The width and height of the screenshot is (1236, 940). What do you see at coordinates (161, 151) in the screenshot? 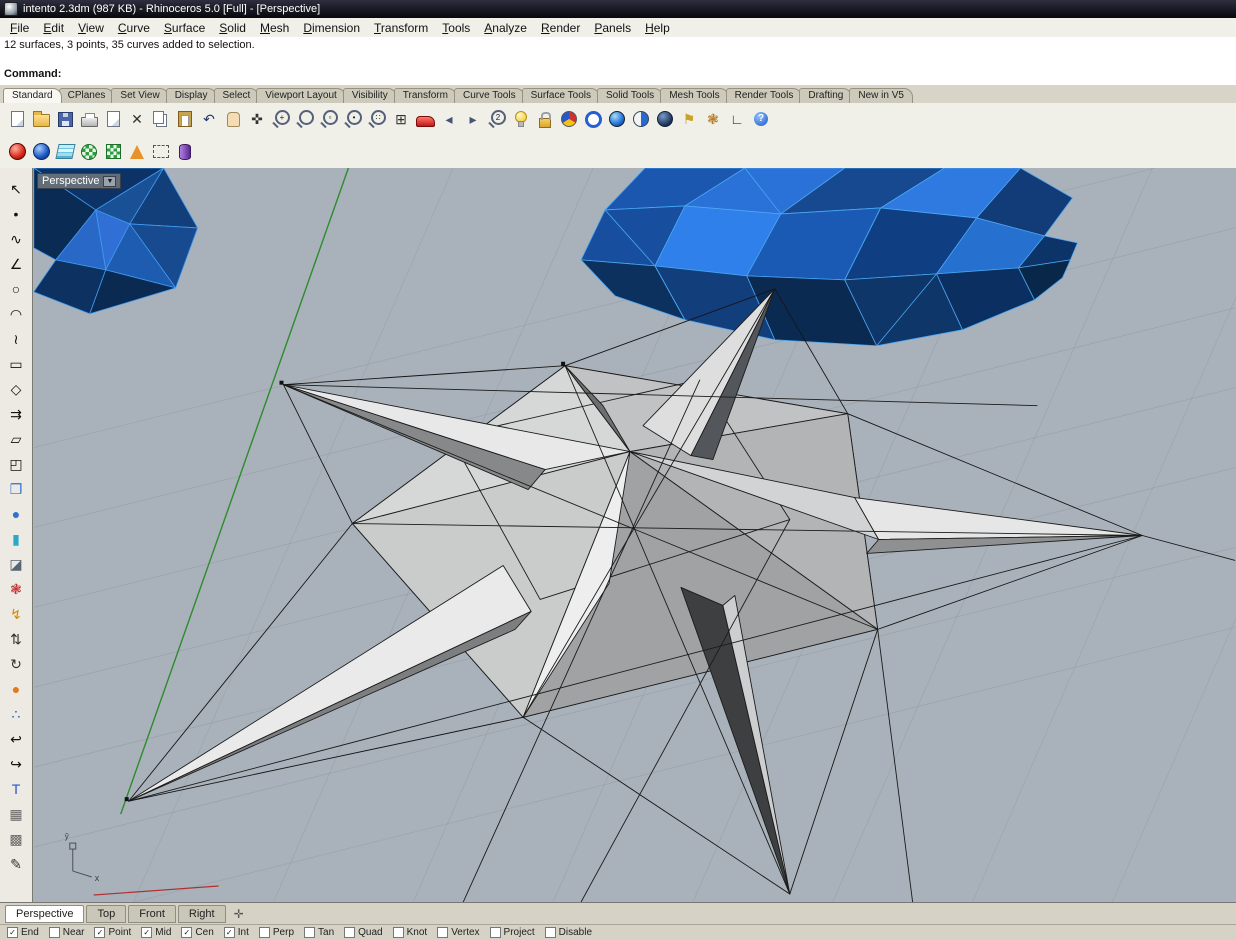
I see `bounding-box-icon` at bounding box center [161, 151].